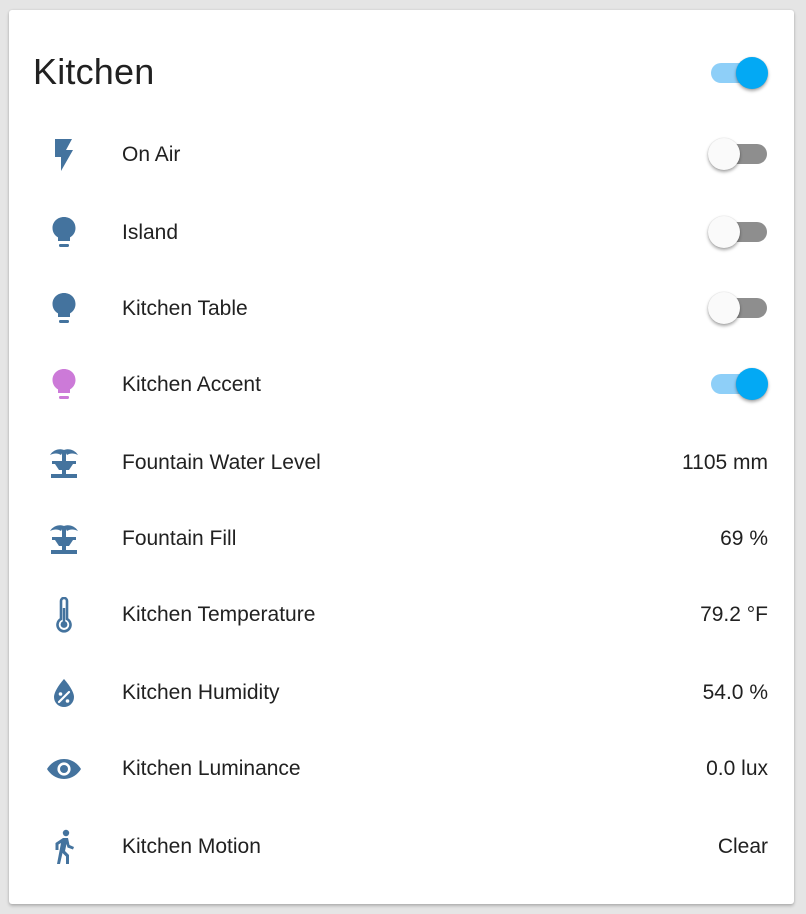 Image resolution: width=806 pixels, height=914 pixels. What do you see at coordinates (211, 768) in the screenshot?
I see `entity-label: Kitchen Luminance` at bounding box center [211, 768].